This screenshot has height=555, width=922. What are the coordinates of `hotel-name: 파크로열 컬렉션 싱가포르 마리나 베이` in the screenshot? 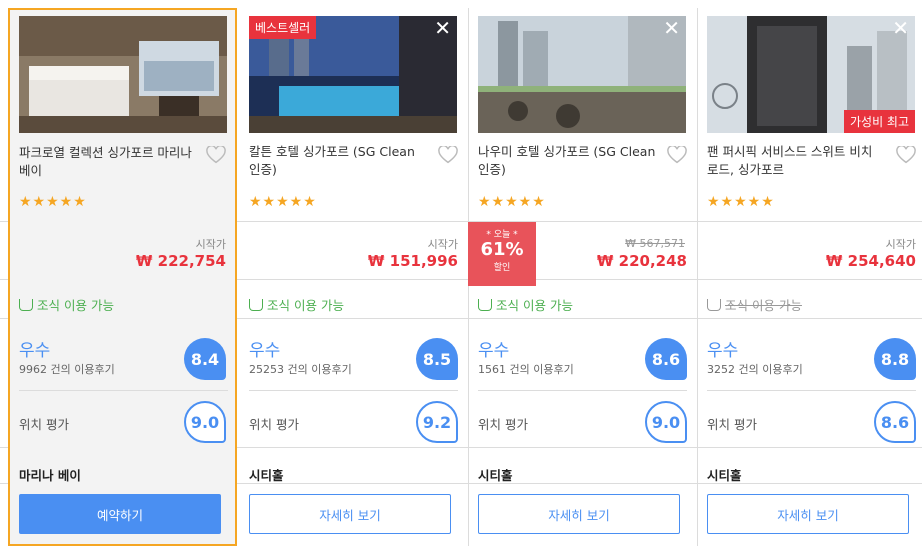 It's located at (109, 162).